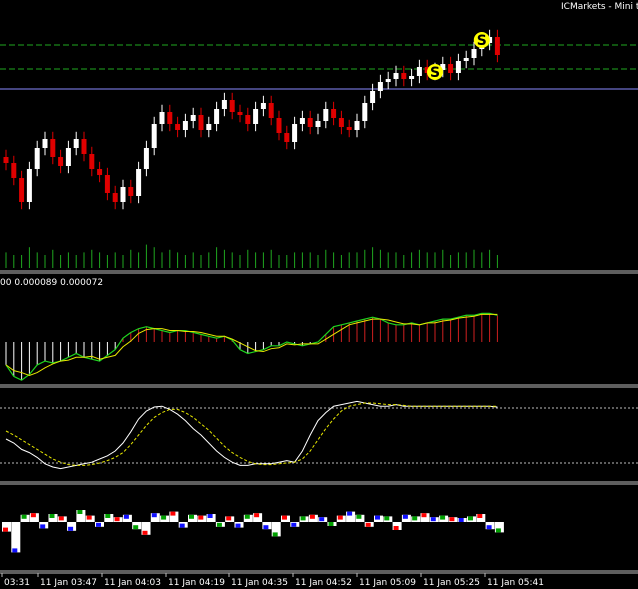  I want to click on stochastic-panel, so click(251, 435).